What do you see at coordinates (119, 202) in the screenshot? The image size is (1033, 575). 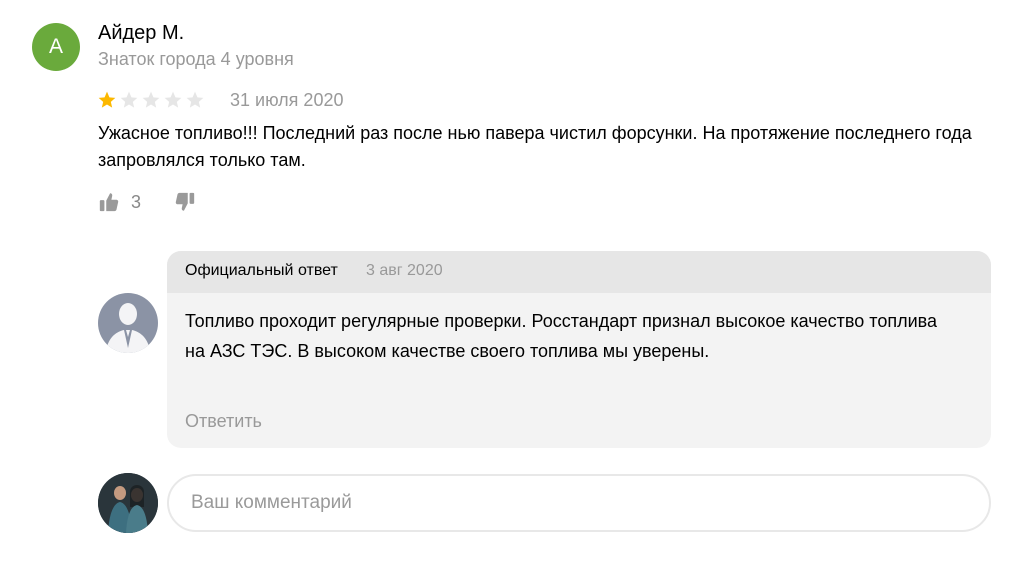 I see `like-button: 3` at bounding box center [119, 202].